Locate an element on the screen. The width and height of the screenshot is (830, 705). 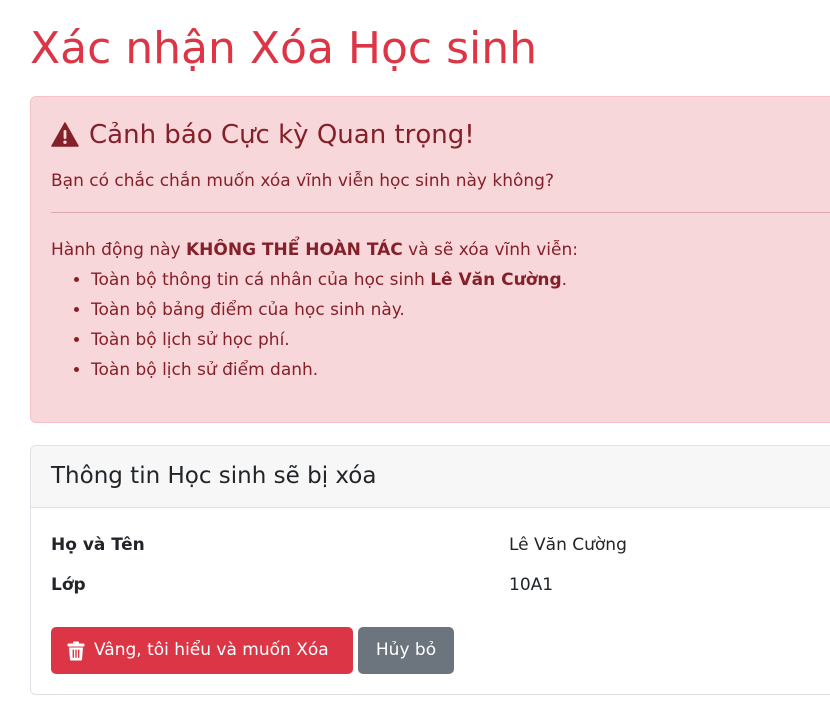
list-item-prefix: Toàn bộ thông tin cá nhân của học sinh is located at coordinates (261, 280).